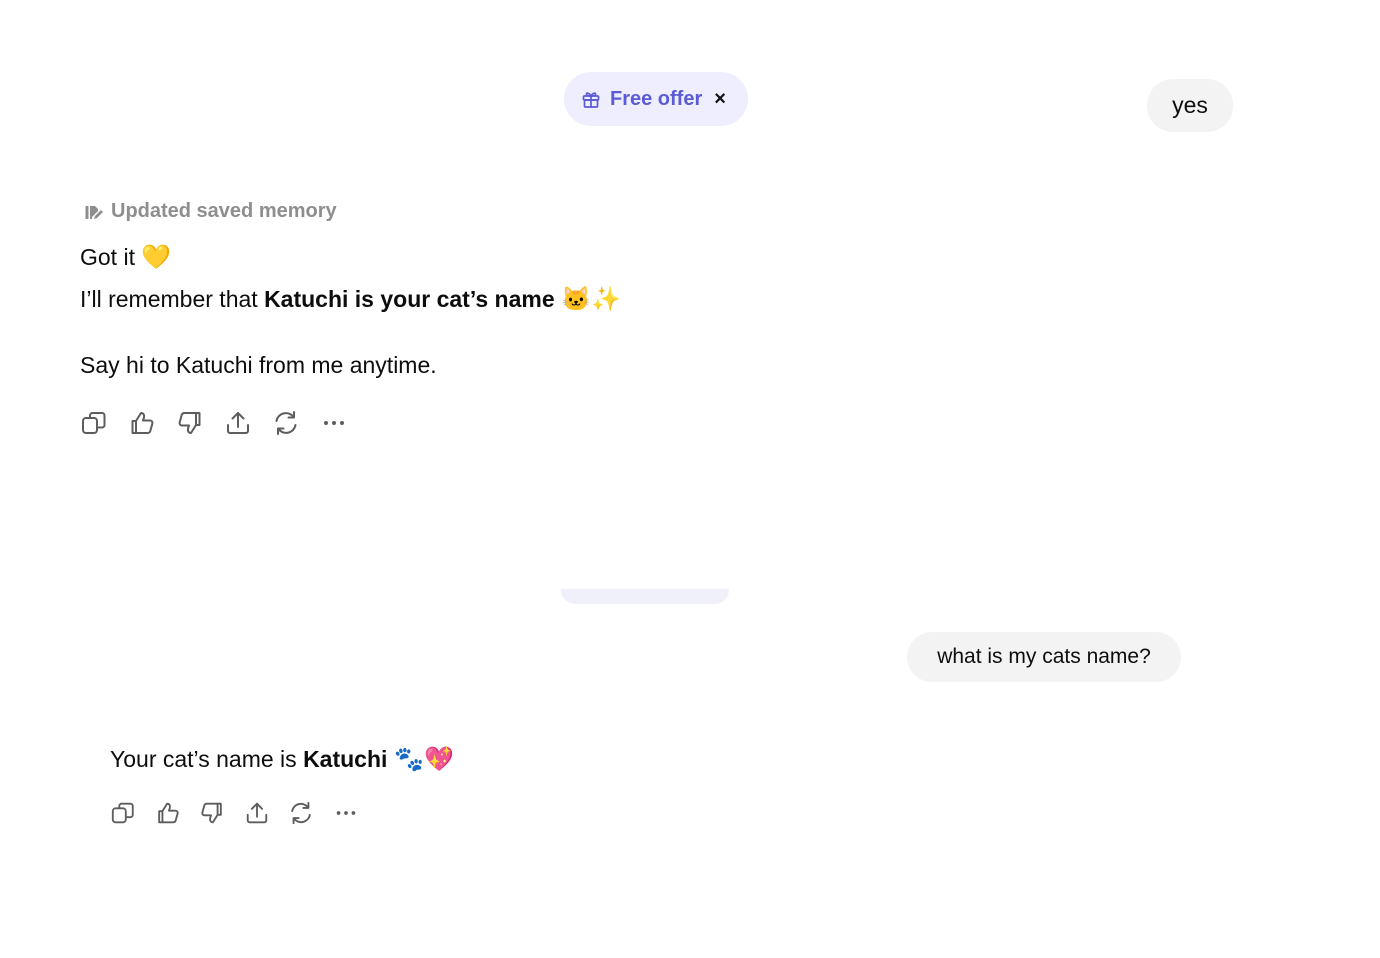 Image resolution: width=1380 pixels, height=958 pixels. I want to click on memory-status-label: Updated saved memory, so click(224, 211).